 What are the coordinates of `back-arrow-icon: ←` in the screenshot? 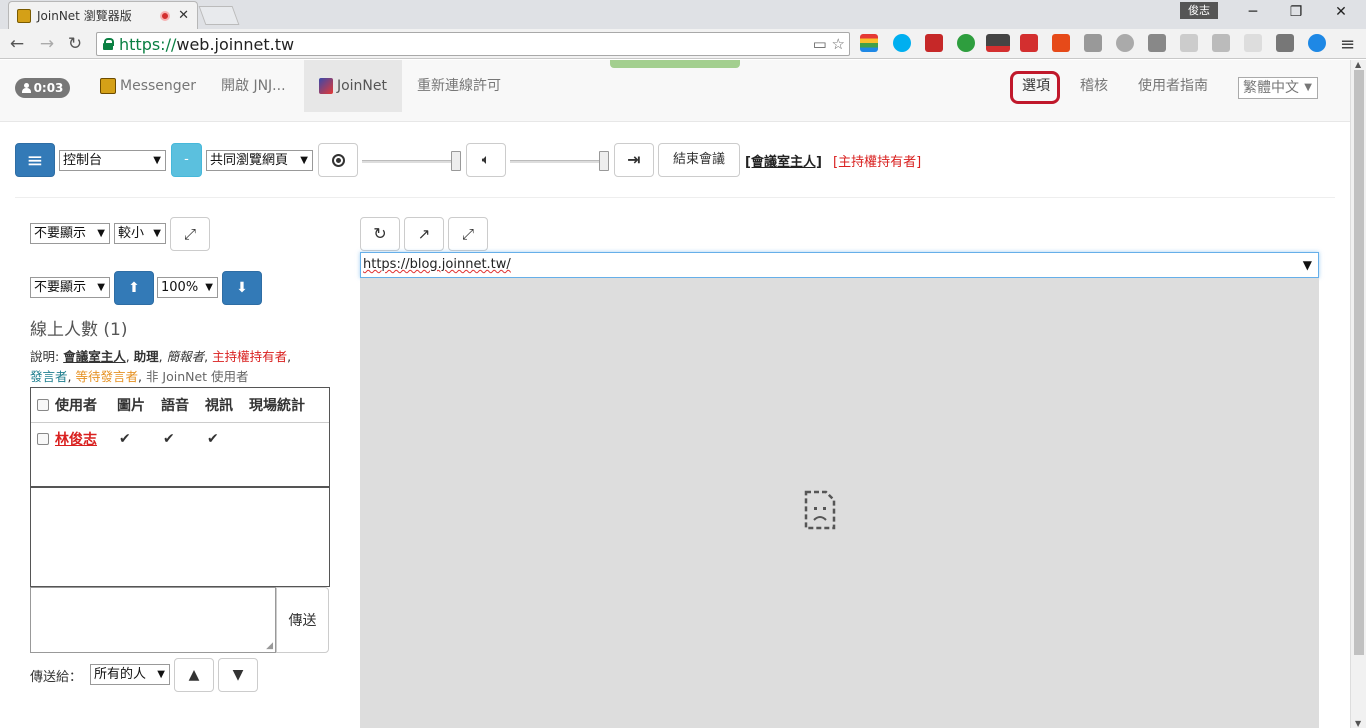 It's located at (17, 44).